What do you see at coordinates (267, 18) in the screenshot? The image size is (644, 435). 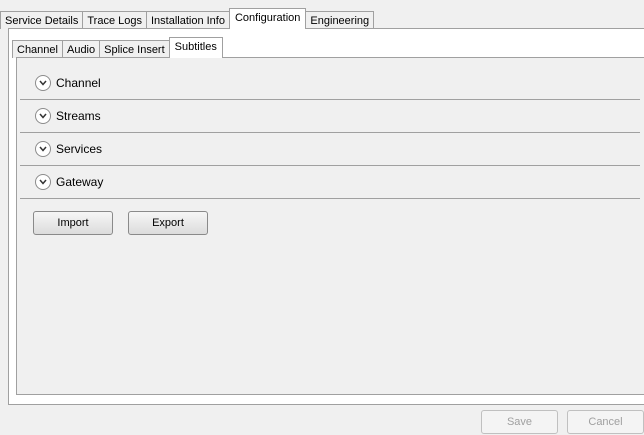 I see `tab-configuration: Configuration` at bounding box center [267, 18].